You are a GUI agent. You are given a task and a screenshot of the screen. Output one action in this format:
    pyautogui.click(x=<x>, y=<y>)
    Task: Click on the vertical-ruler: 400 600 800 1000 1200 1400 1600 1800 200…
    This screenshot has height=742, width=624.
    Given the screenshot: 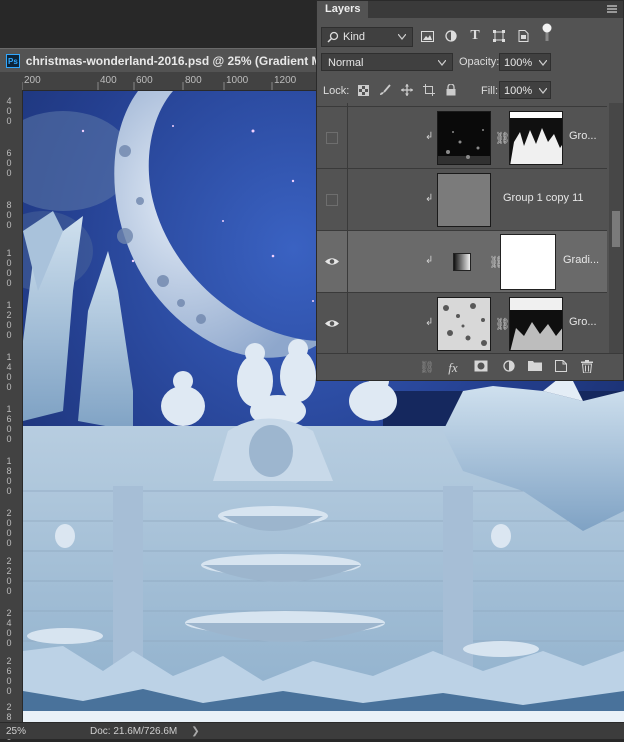 What is the action you would take?
    pyautogui.click(x=11, y=416)
    